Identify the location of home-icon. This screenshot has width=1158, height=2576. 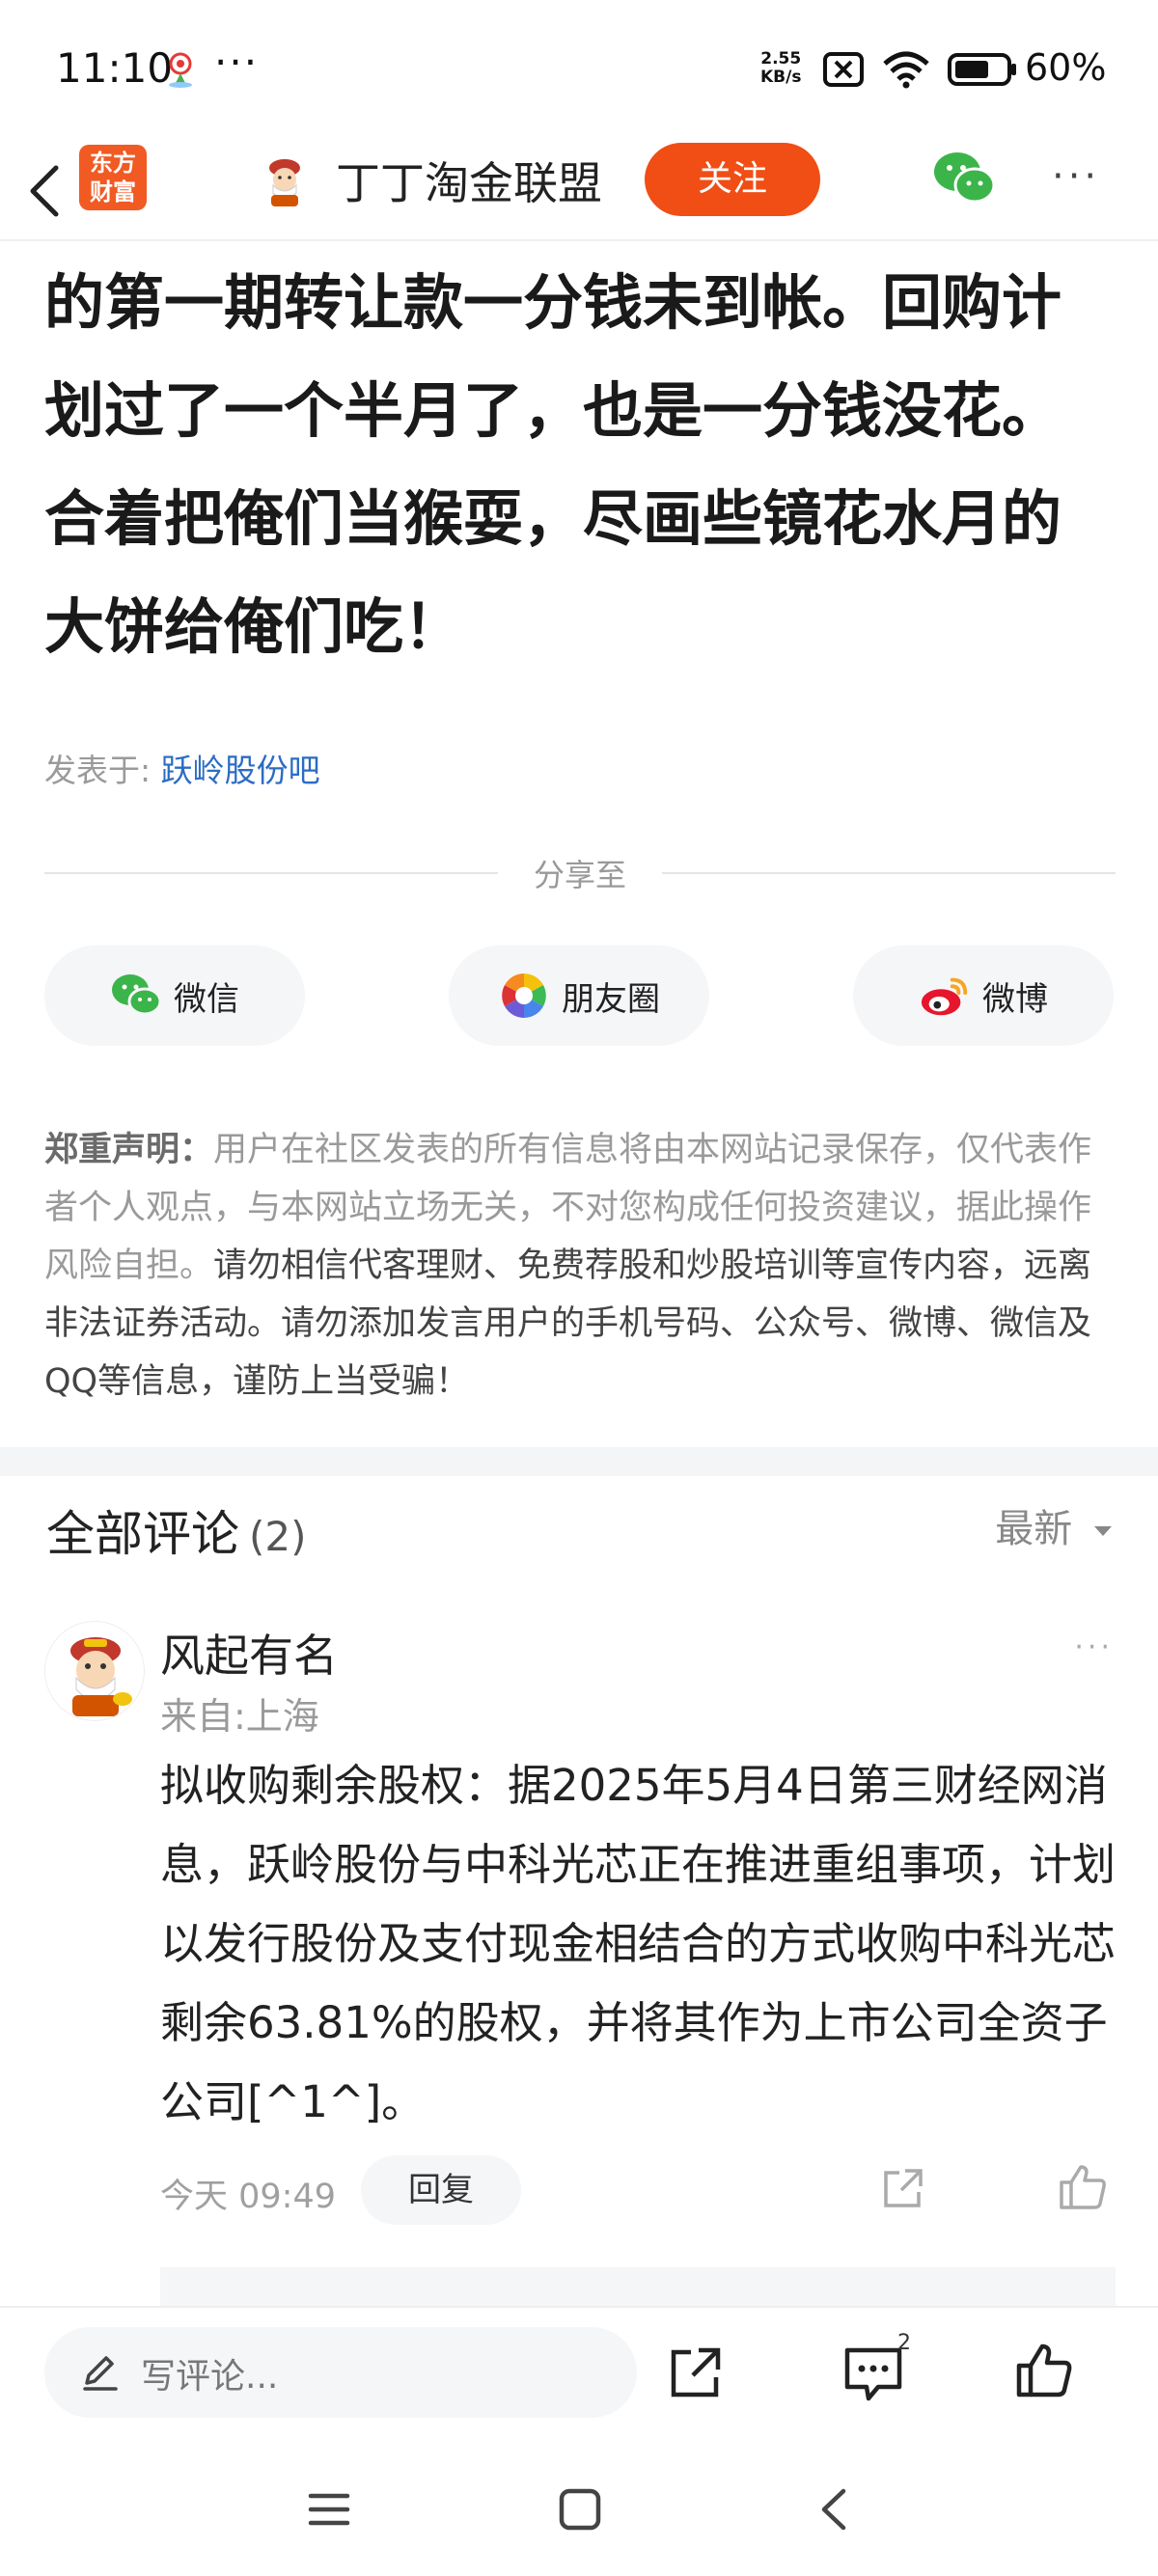
(580, 2509).